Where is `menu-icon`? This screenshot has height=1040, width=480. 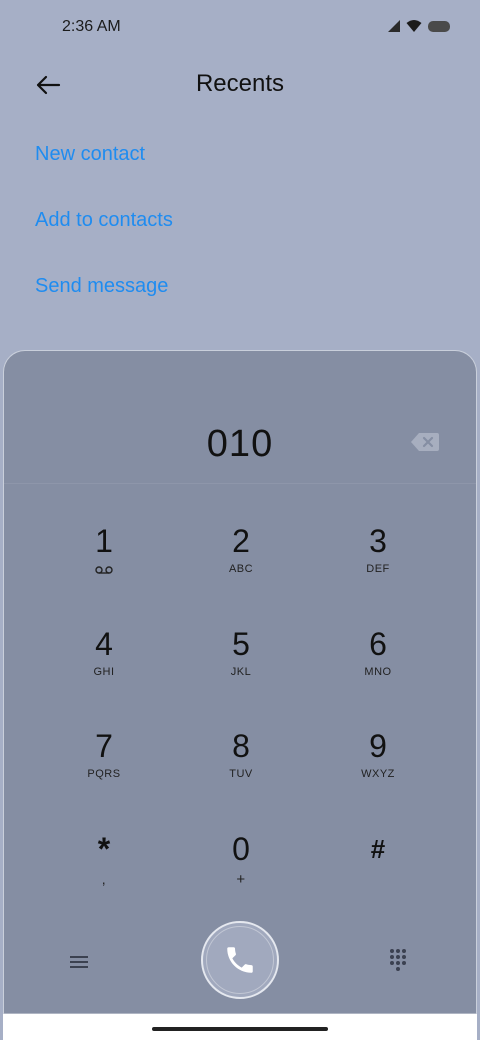
menu-icon is located at coordinates (81, 962).